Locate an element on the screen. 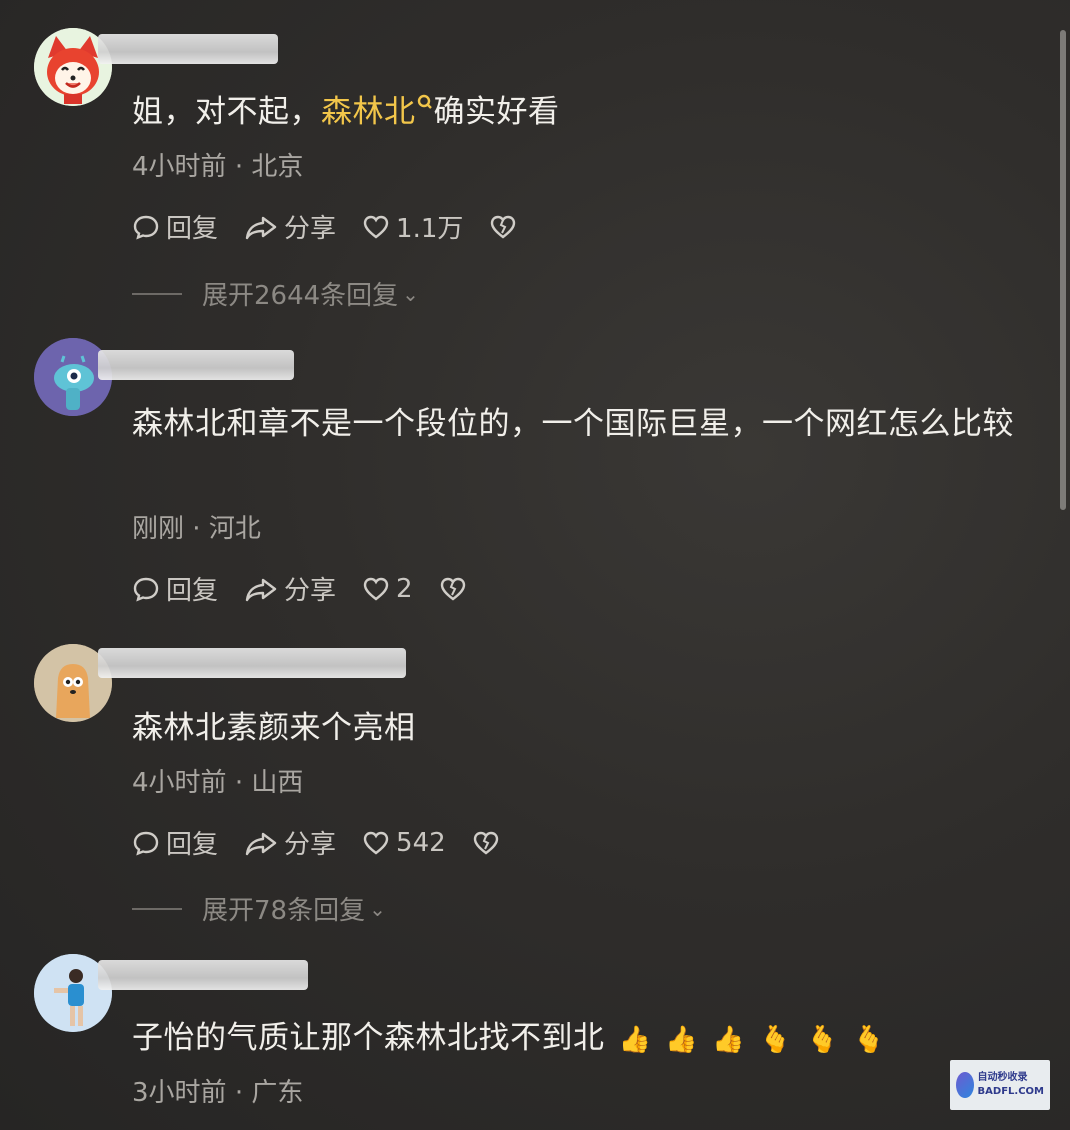 The height and width of the screenshot is (1130, 1070). scrollbar is located at coordinates (1063, 270).